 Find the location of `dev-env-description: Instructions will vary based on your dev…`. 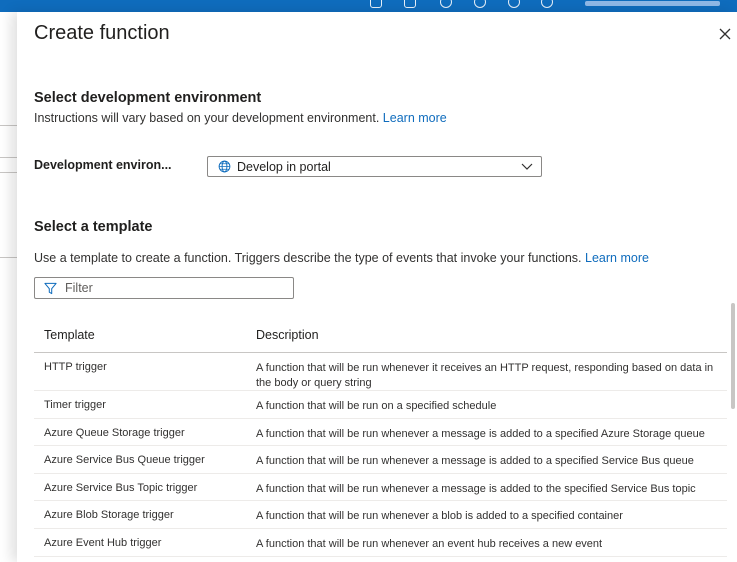

dev-env-description: Instructions will vary based on your dev… is located at coordinates (240, 118).